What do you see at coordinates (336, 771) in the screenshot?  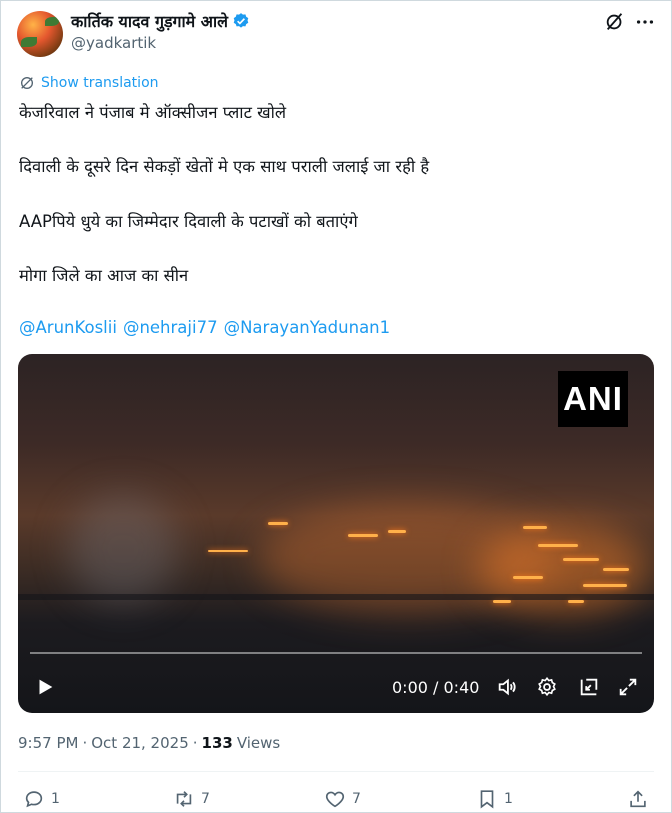 I see `divider` at bounding box center [336, 771].